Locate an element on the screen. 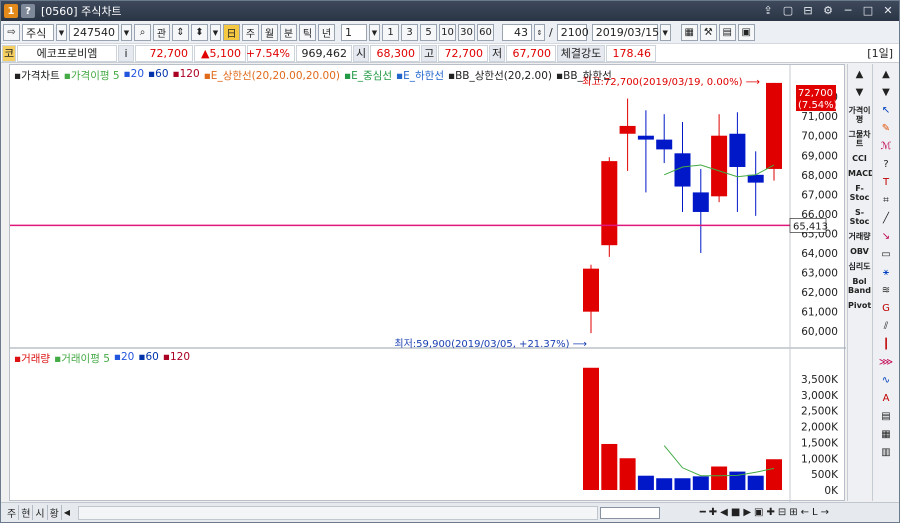 This screenshot has height=523, width=900. zoom-in-icon: ✚ is located at coordinates (713, 512).